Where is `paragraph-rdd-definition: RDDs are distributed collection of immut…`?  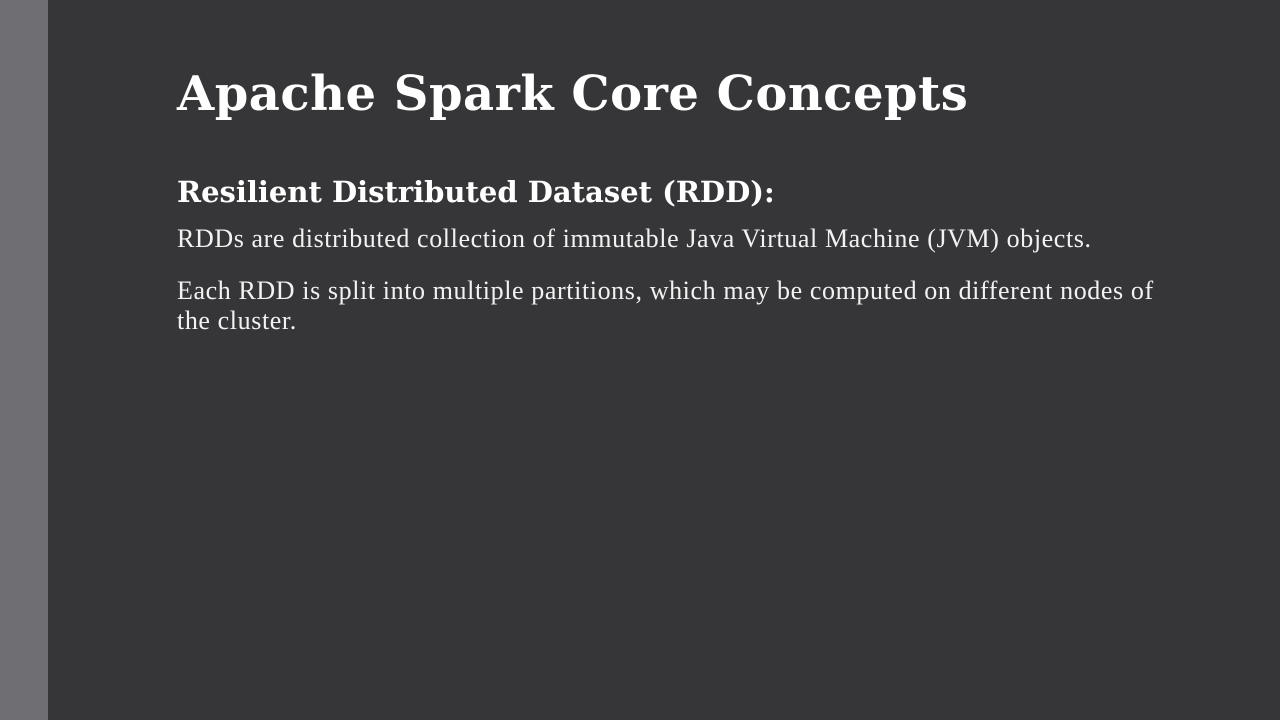
paragraph-rdd-definition: RDDs are distributed collection of immut… is located at coordinates (634, 238).